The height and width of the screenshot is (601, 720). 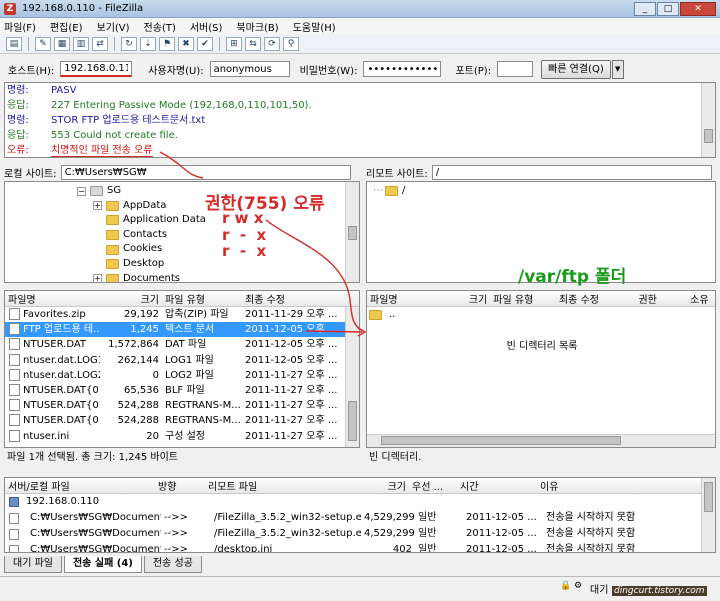 I want to click on arrow-note-to-remote, so click(x=315, y=276).